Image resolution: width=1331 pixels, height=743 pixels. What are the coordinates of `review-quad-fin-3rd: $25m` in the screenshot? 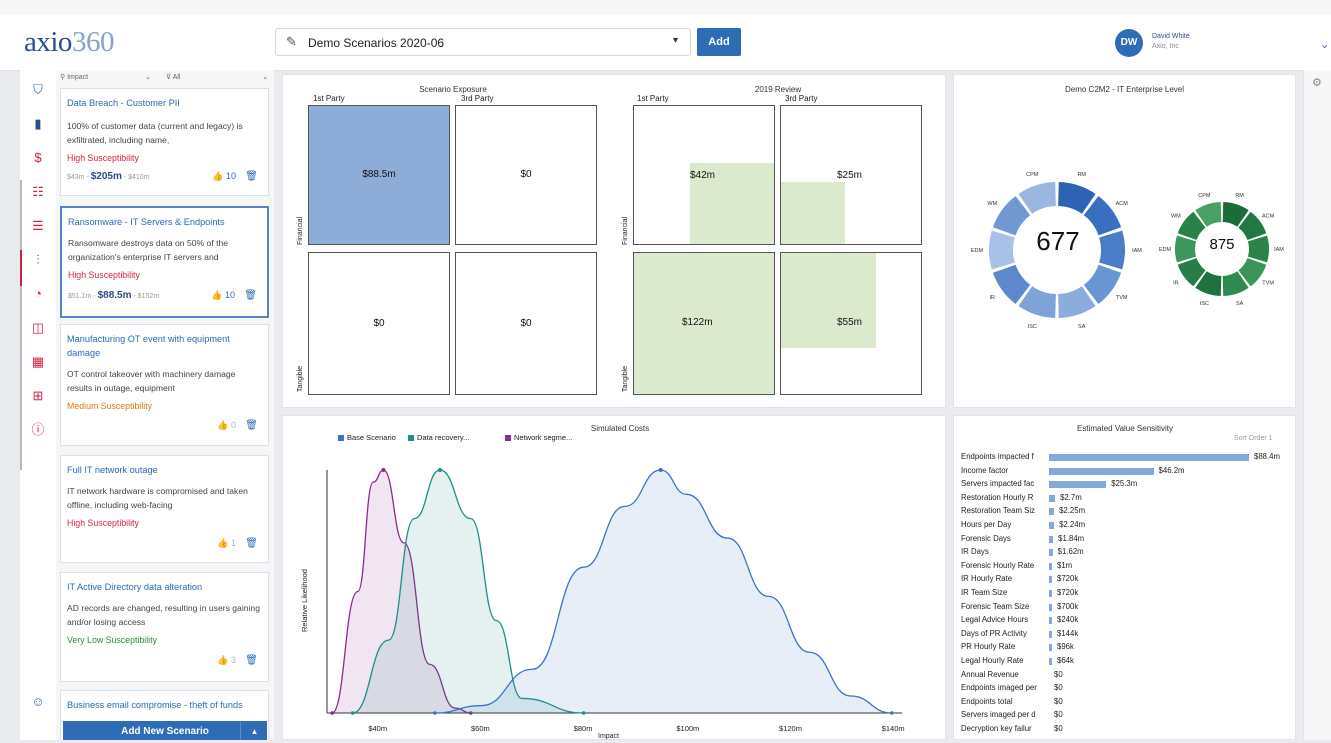 It's located at (851, 175).